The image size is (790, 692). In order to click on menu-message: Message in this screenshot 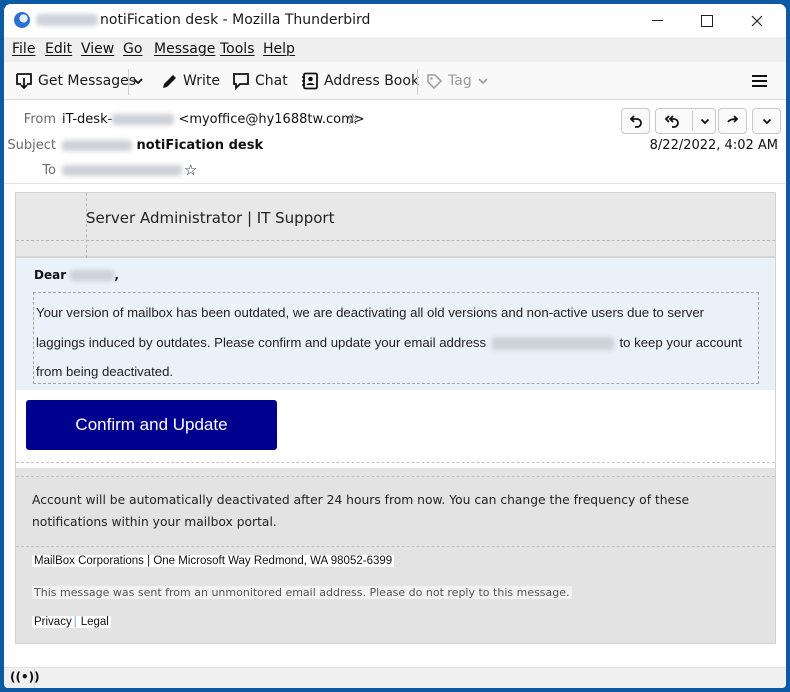, I will do `click(184, 49)`.